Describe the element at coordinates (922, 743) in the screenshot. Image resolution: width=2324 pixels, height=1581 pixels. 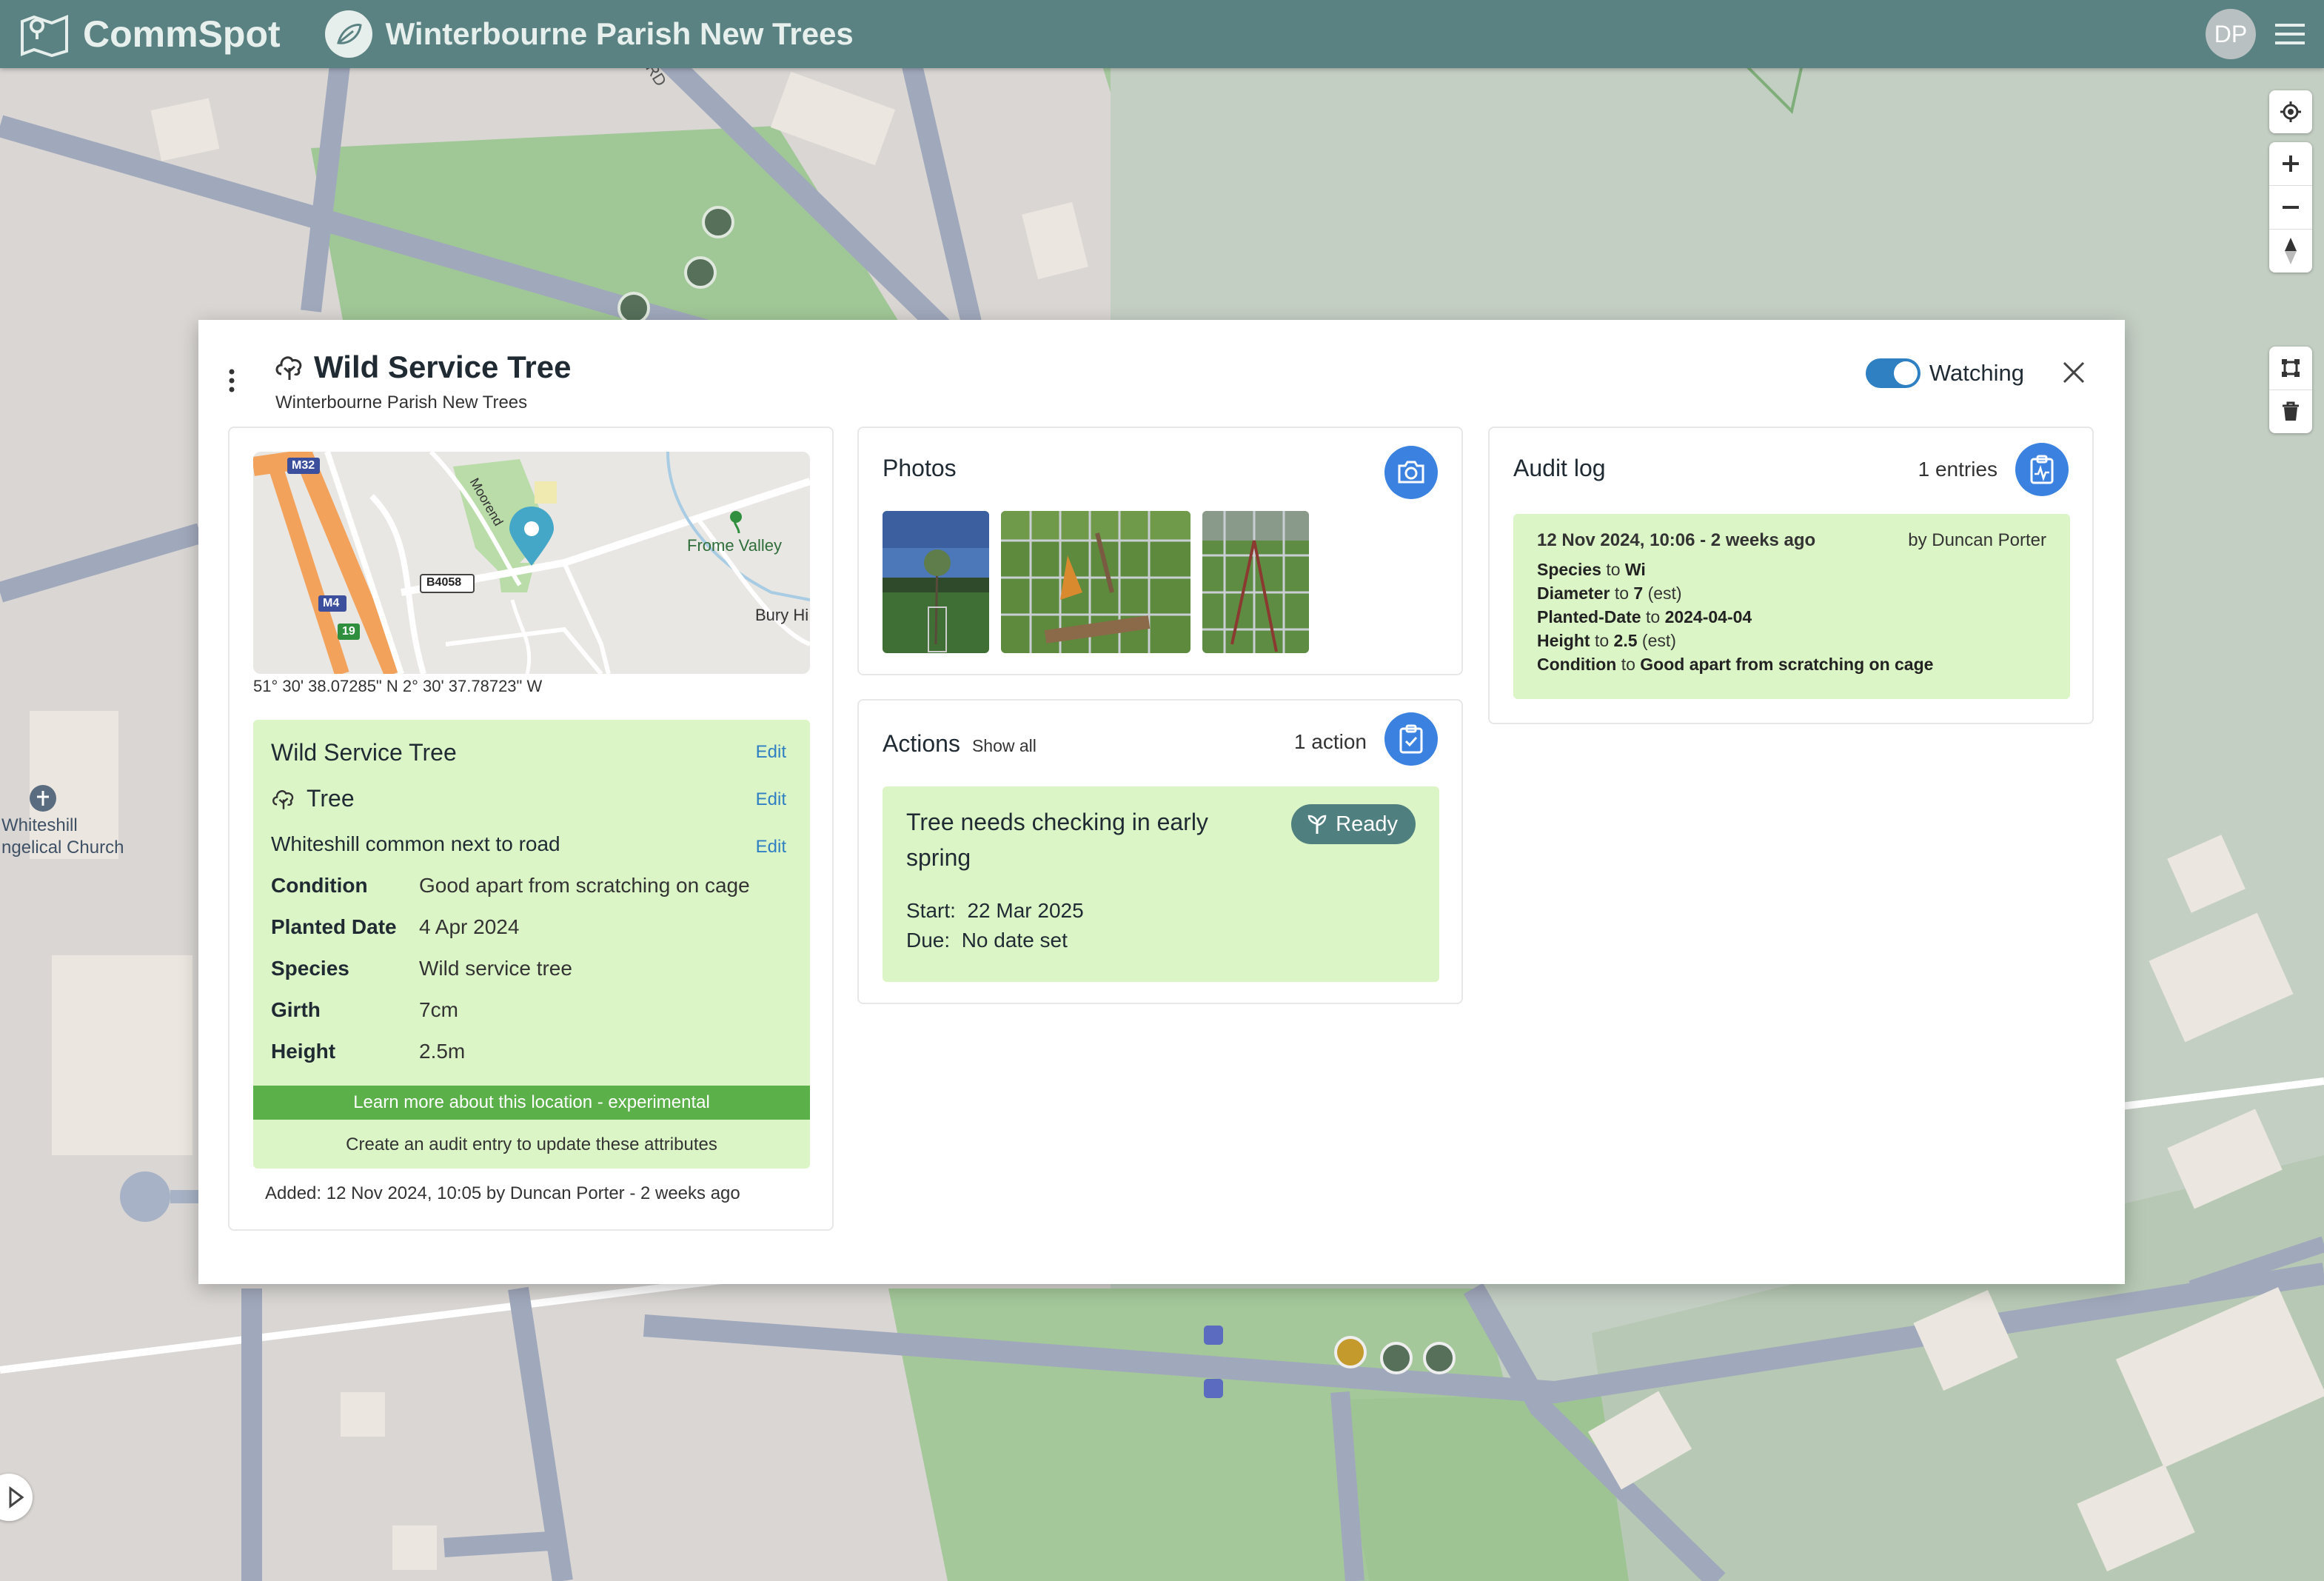
I see `actions-title: Actions` at that location.